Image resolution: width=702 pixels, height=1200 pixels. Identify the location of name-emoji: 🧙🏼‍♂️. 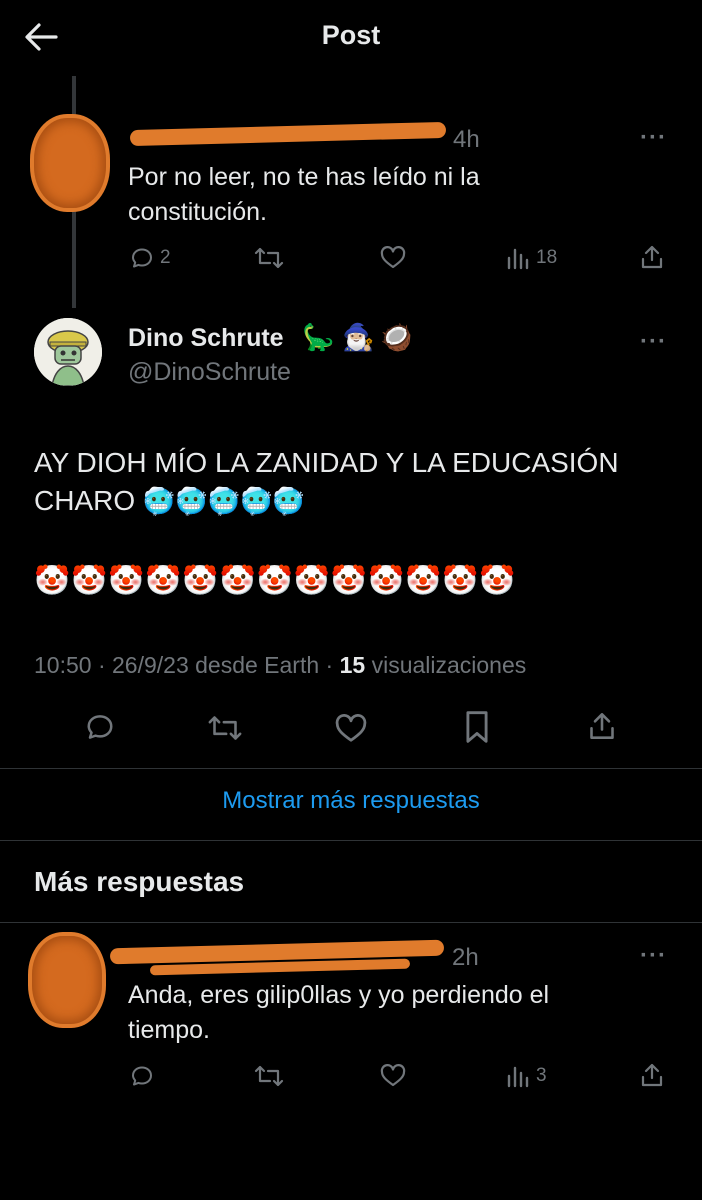
(358, 337).